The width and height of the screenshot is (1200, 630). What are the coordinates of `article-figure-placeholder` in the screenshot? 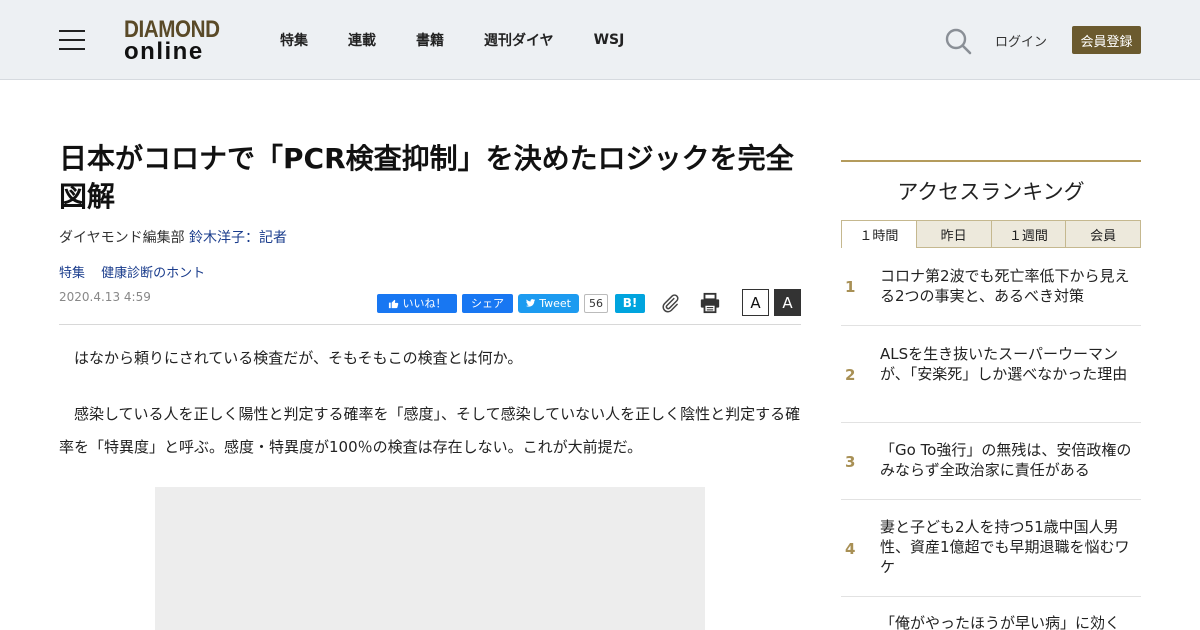 It's located at (430, 558).